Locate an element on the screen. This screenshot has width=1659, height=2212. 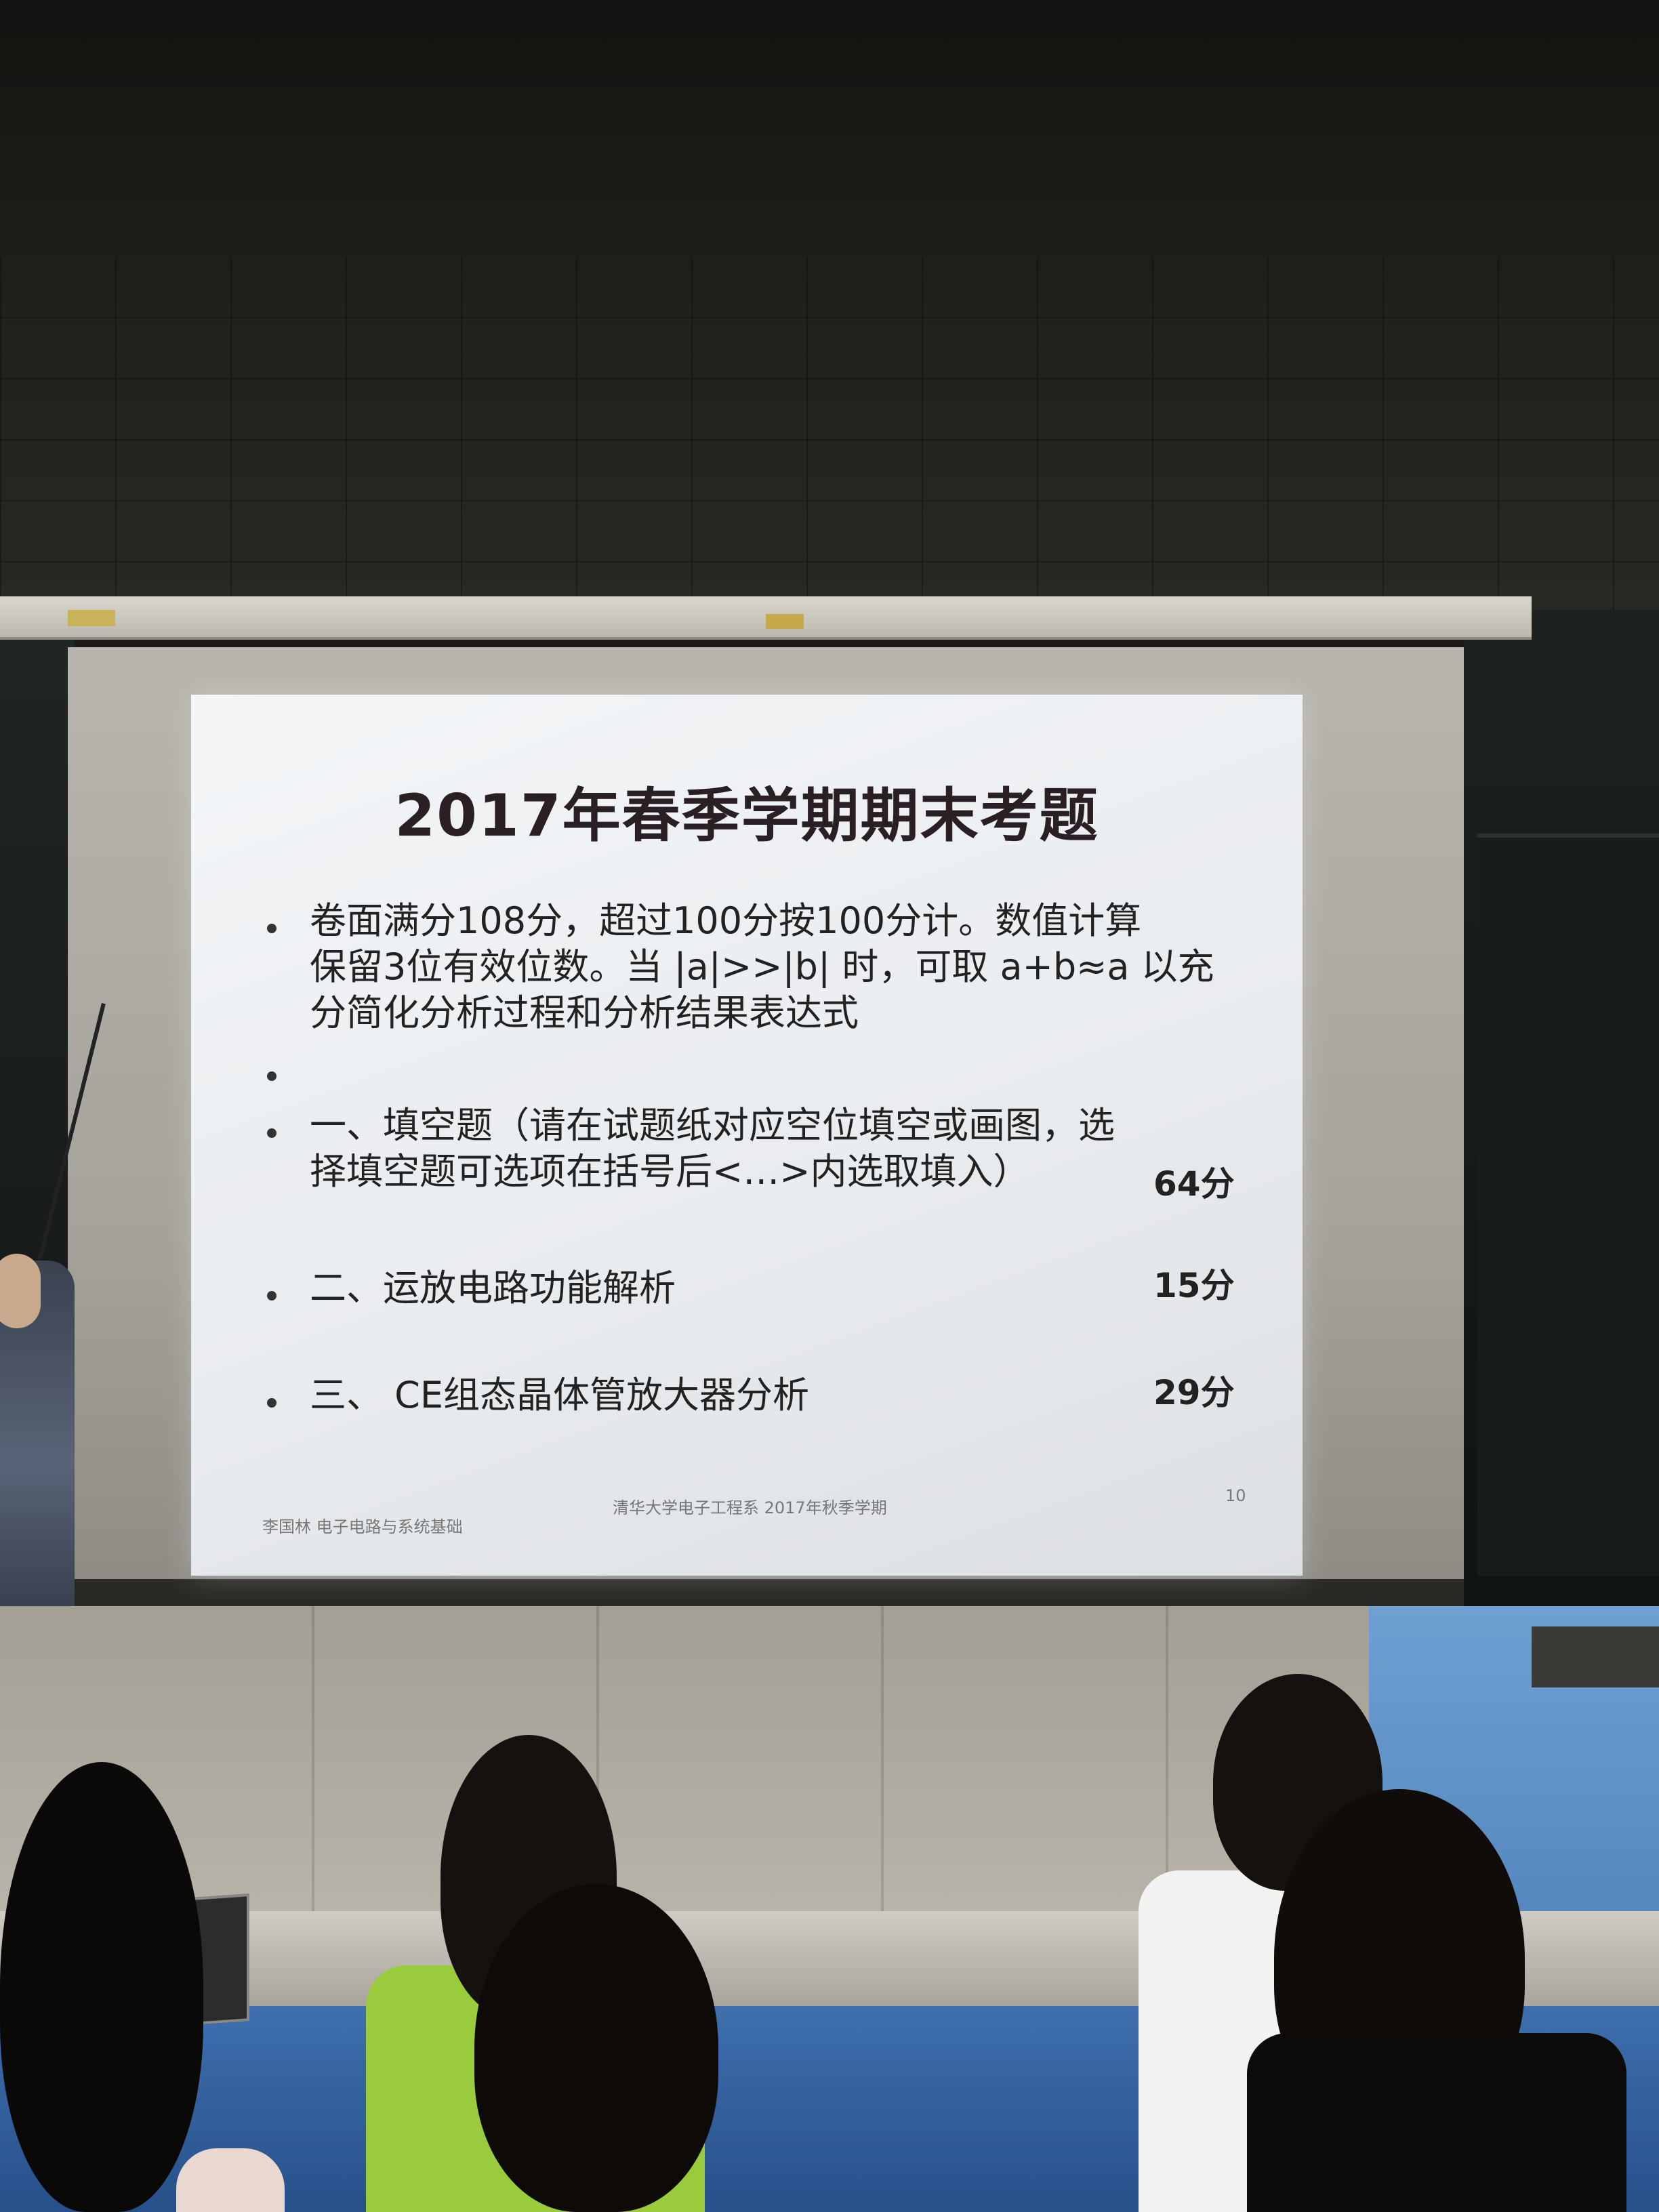
slide-title: 2017年春季学期期末考题 is located at coordinates (746, 816).